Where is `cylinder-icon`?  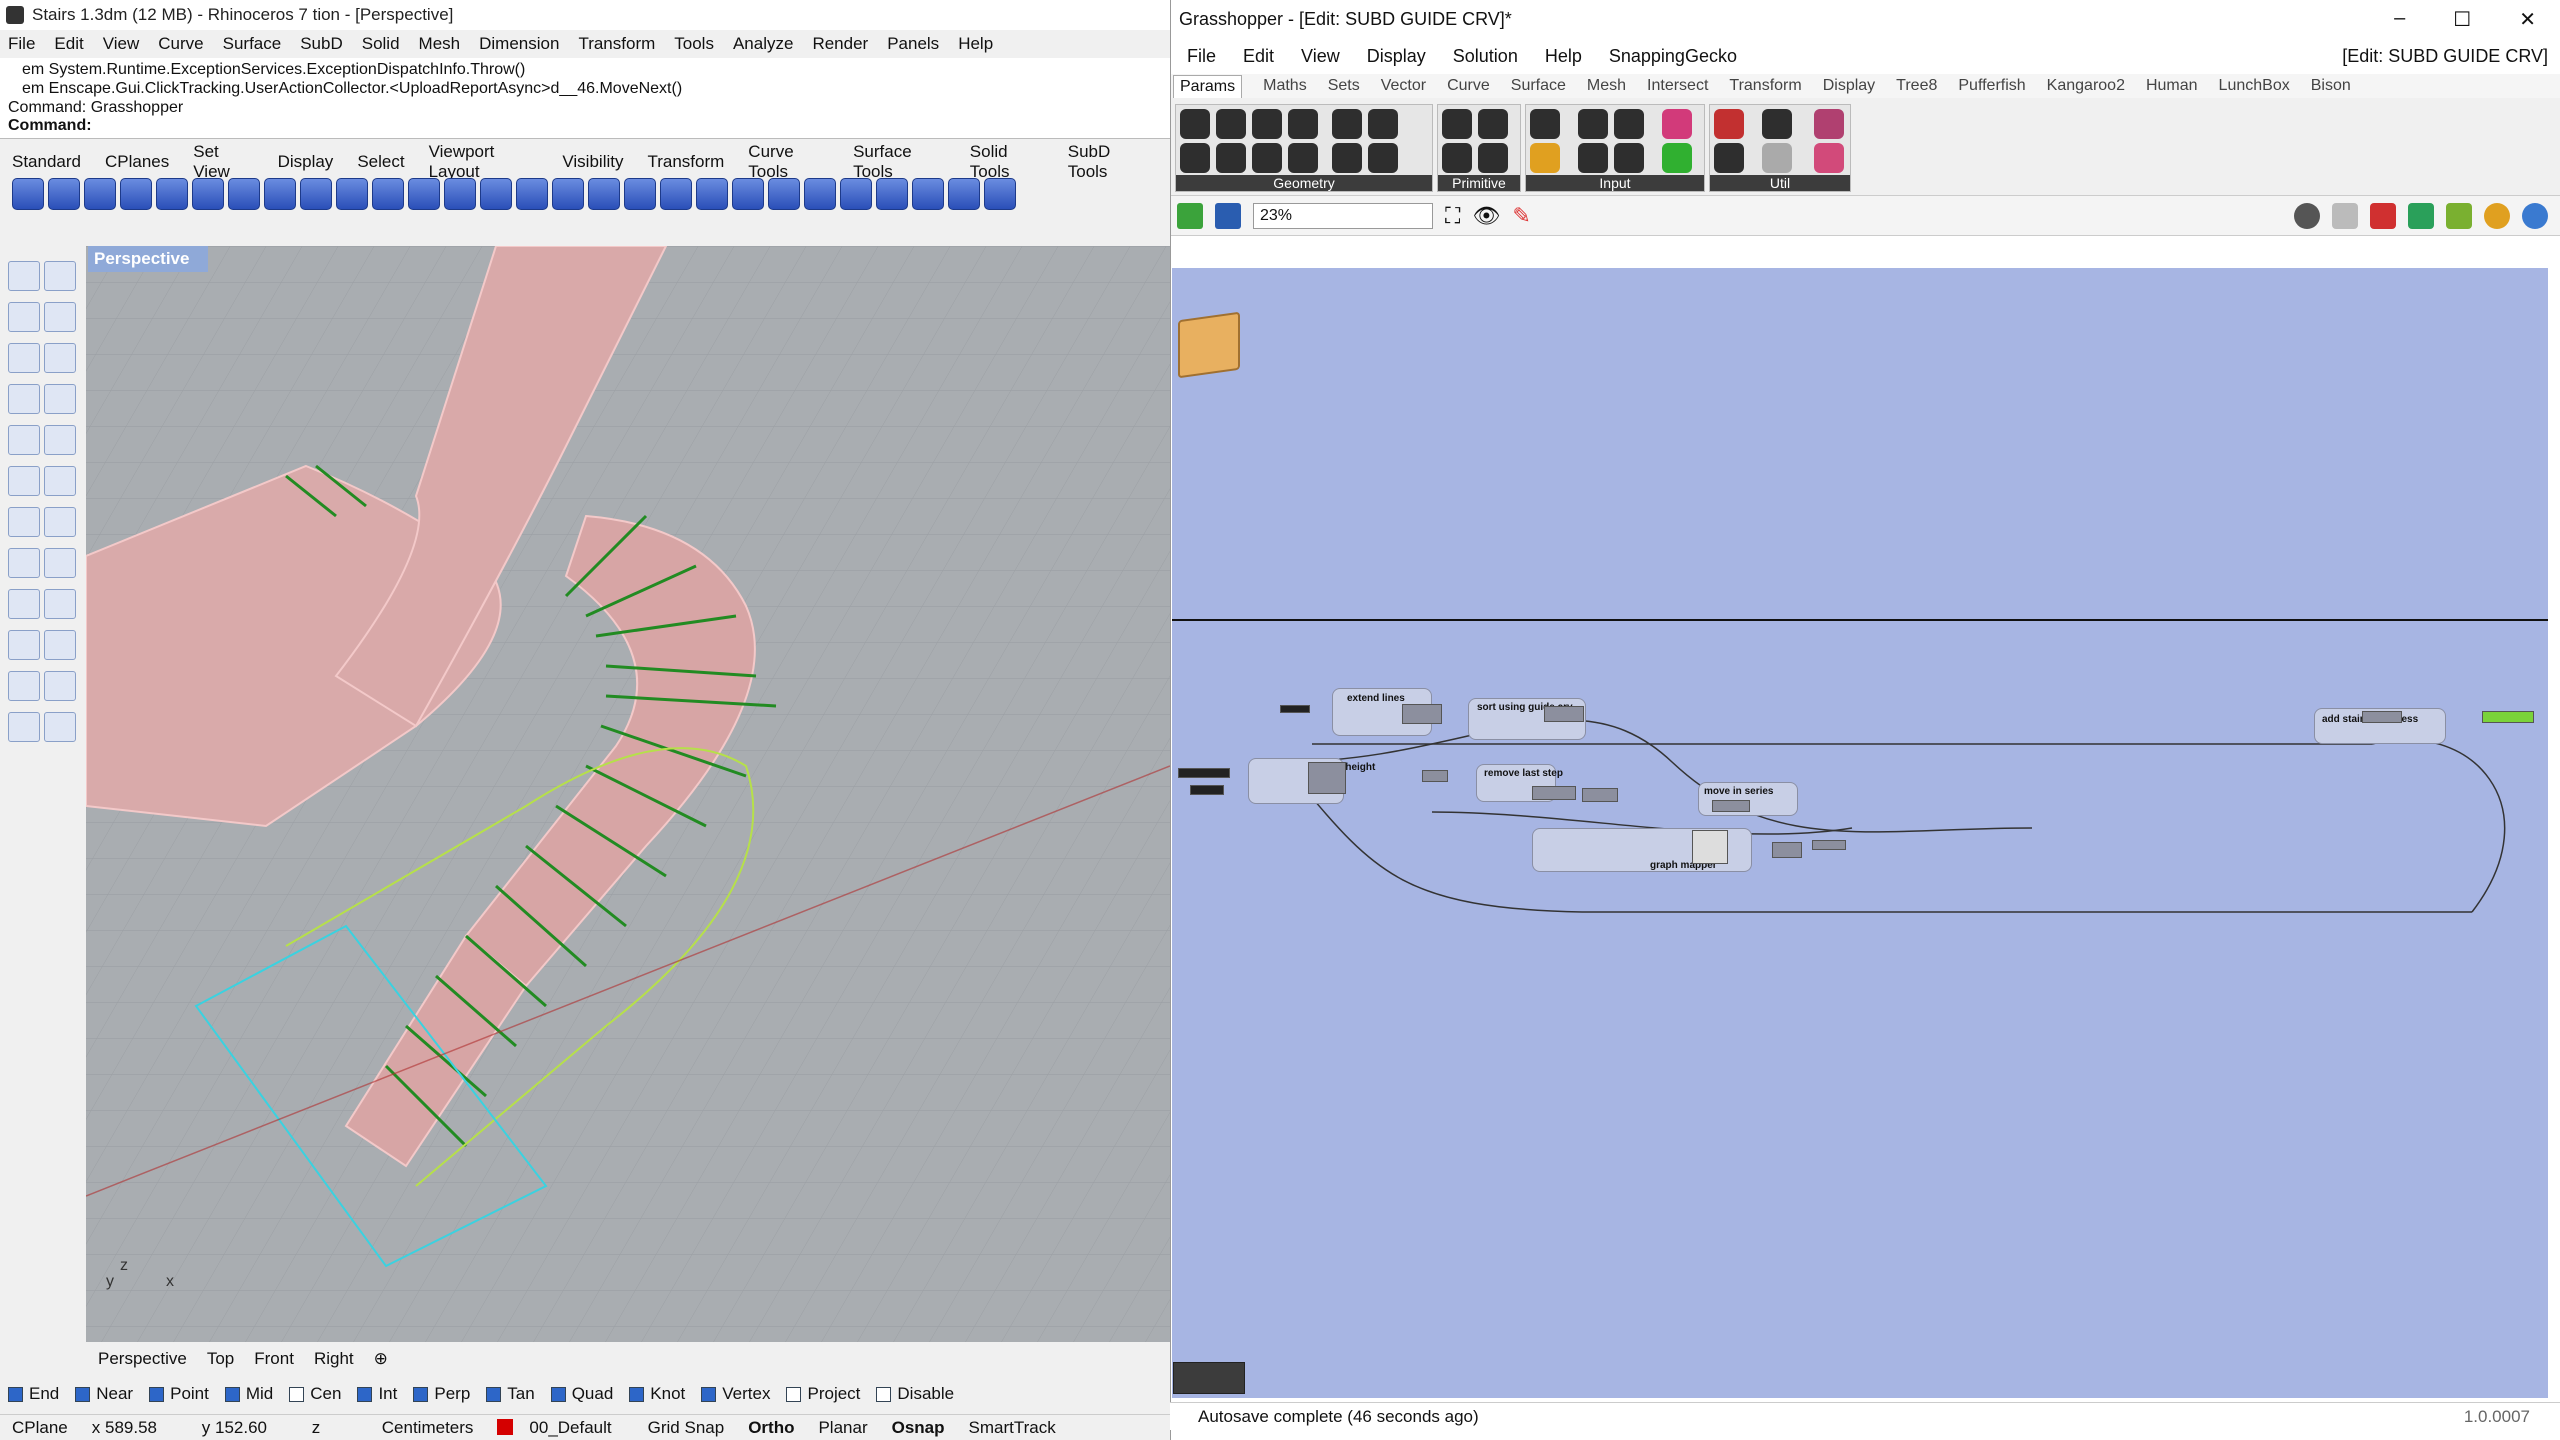
cylinder-icon is located at coordinates (60, 399).